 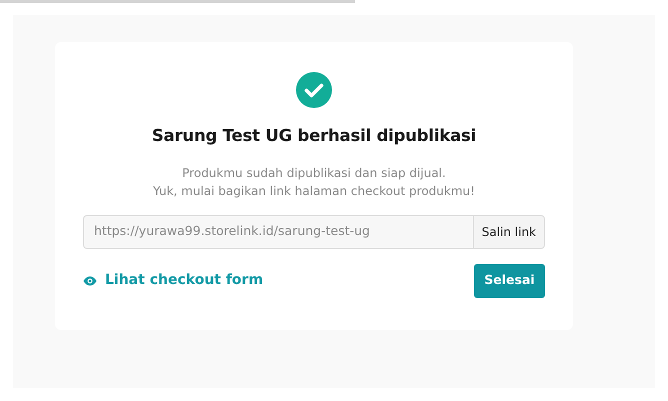 What do you see at coordinates (314, 136) in the screenshot?
I see `success-title: Sarung Test UG berhasil dipublikasi` at bounding box center [314, 136].